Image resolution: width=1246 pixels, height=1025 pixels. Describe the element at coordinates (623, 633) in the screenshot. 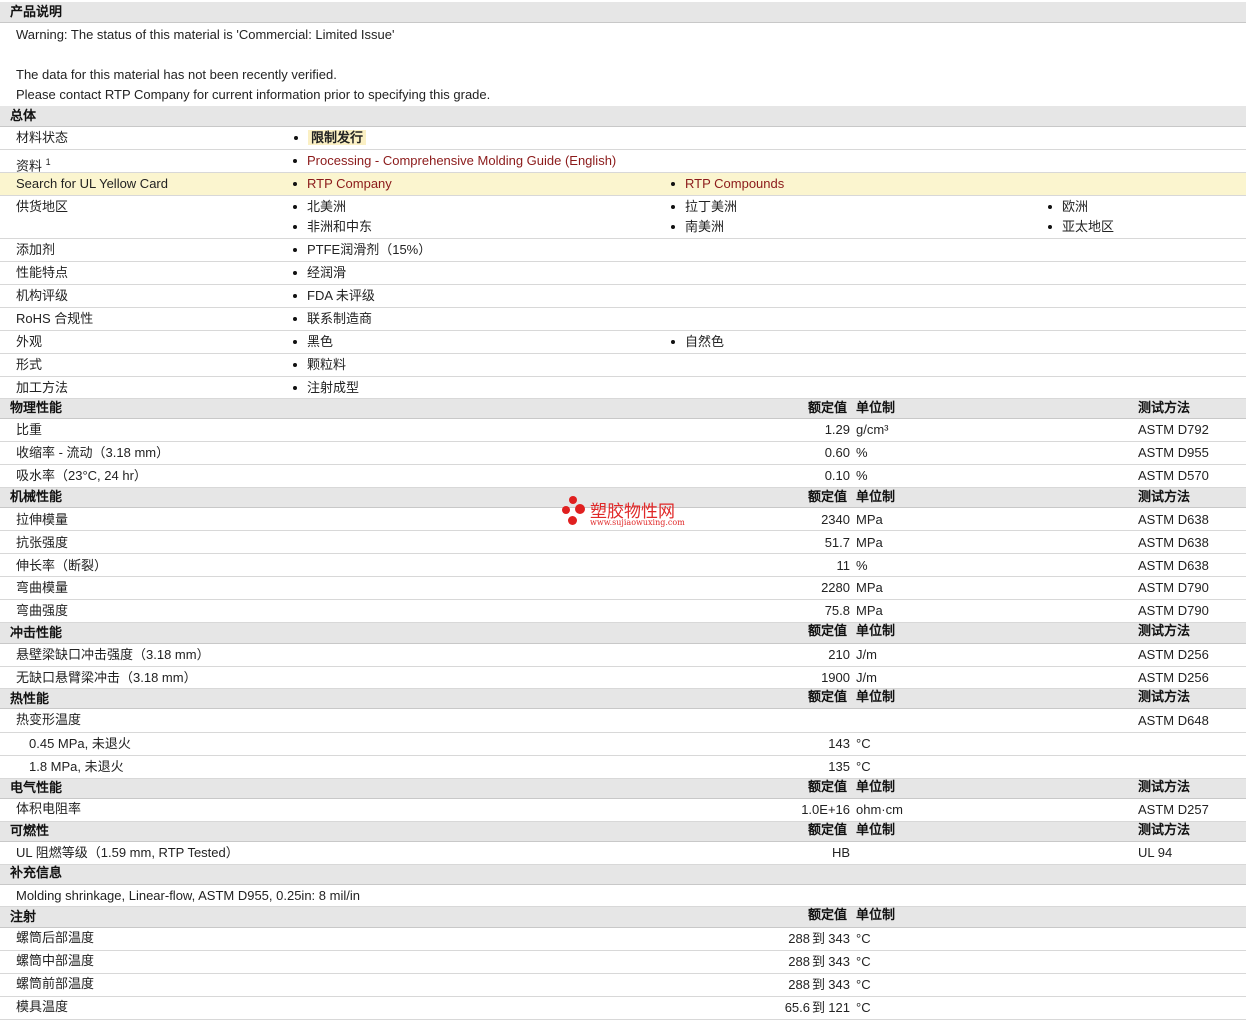

I see `section-impact-header: 冲击性能 额定值 单位制 测试方法` at that location.